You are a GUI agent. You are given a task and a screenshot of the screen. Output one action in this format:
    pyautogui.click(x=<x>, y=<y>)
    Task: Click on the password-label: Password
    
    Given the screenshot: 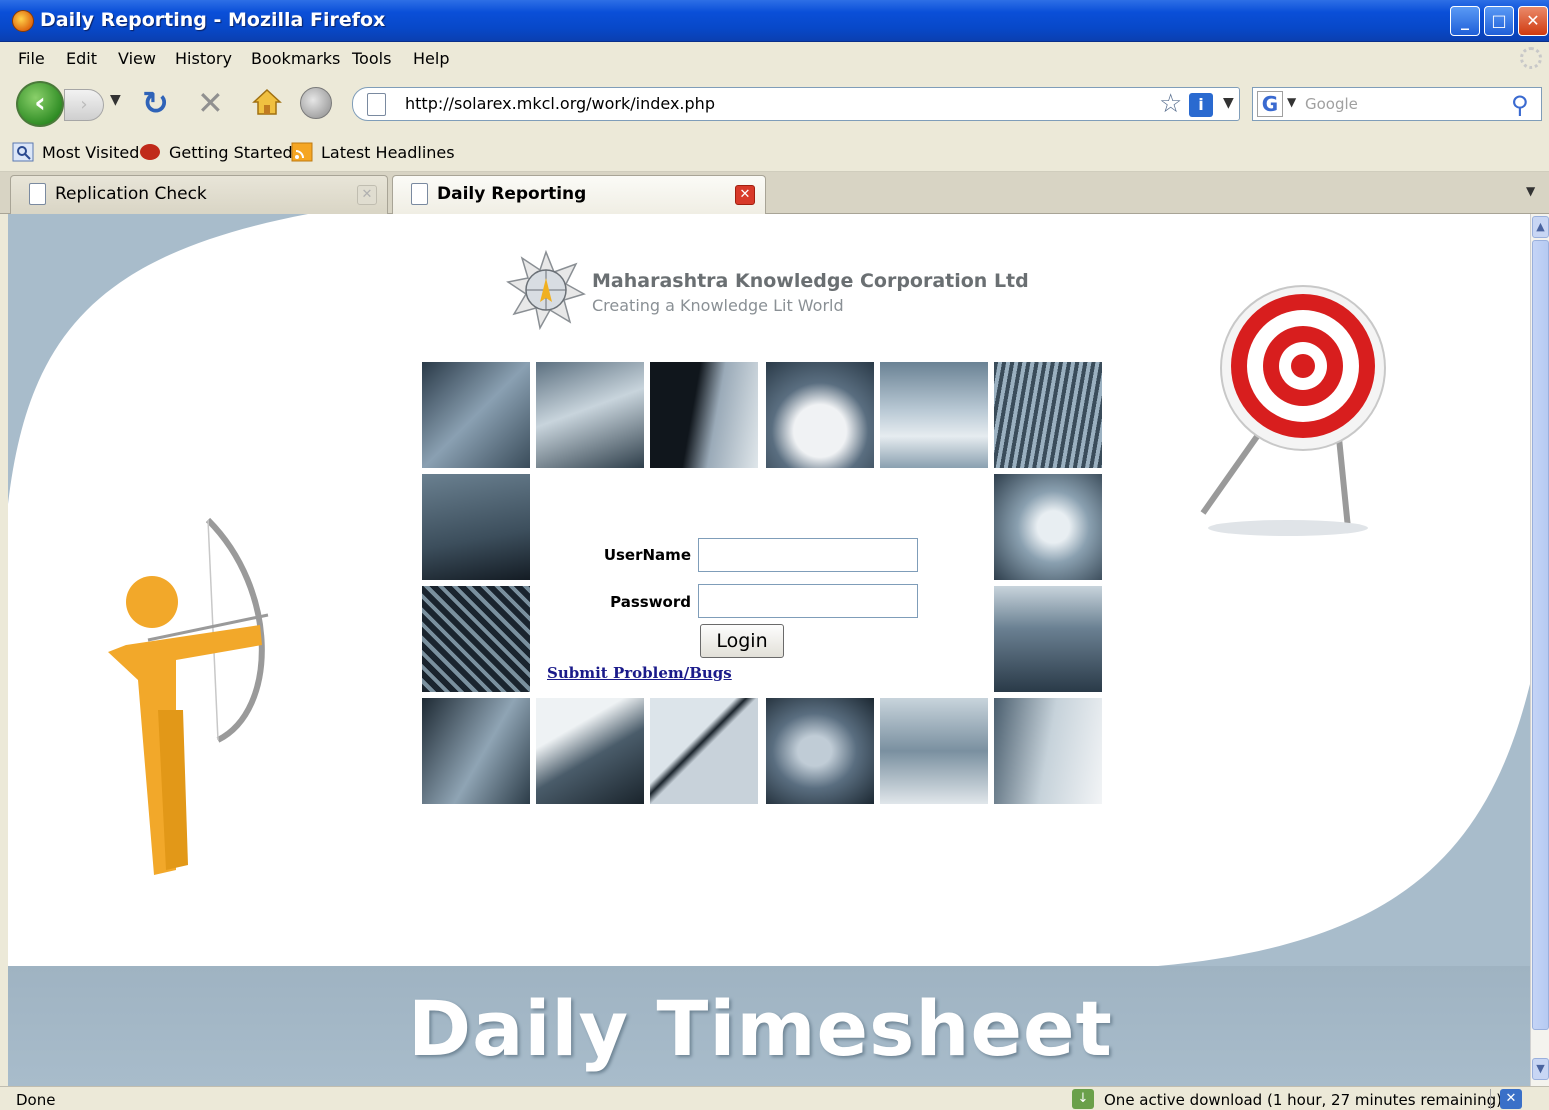 What is the action you would take?
    pyautogui.click(x=650, y=602)
    